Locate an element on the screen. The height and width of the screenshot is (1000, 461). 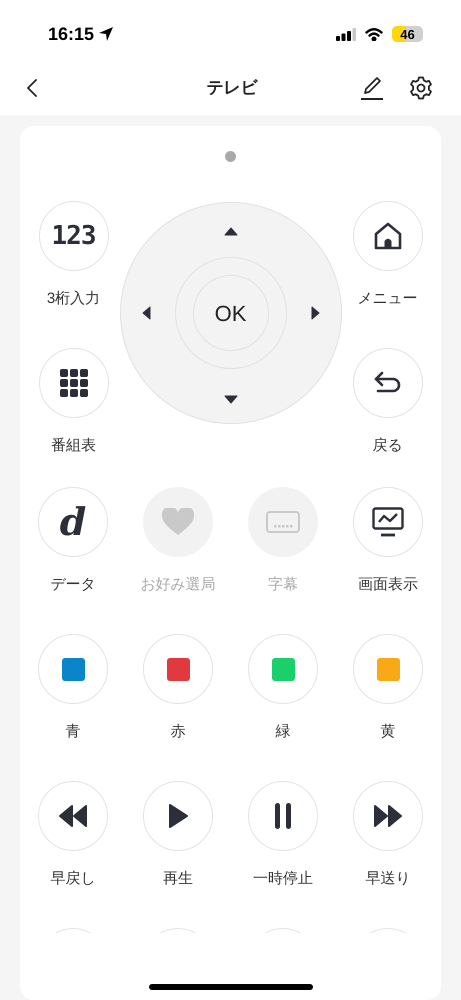
signal-icon is located at coordinates (346, 34).